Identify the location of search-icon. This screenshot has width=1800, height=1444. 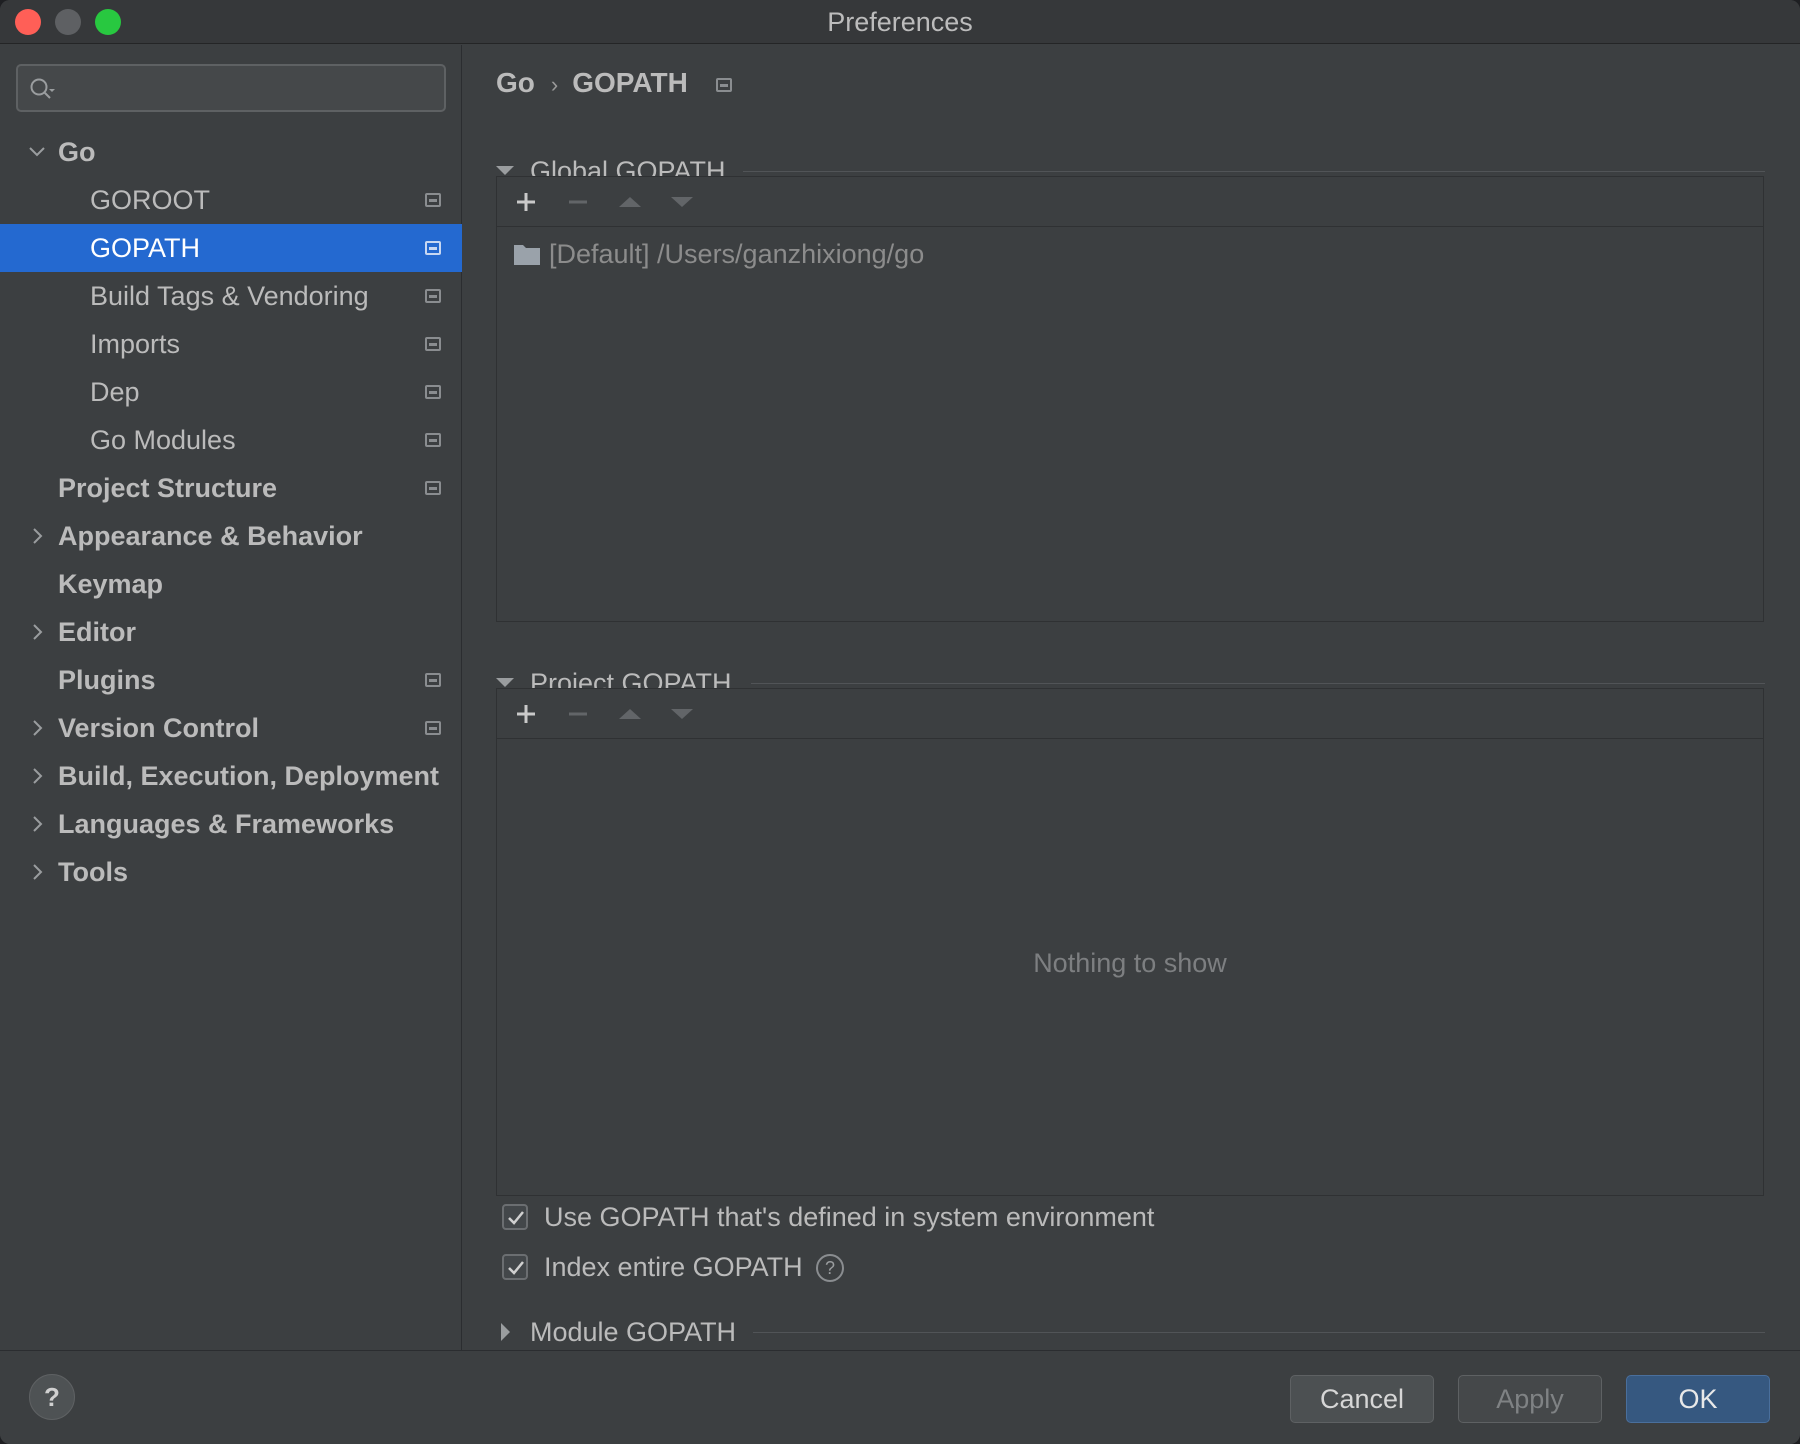
(42, 88).